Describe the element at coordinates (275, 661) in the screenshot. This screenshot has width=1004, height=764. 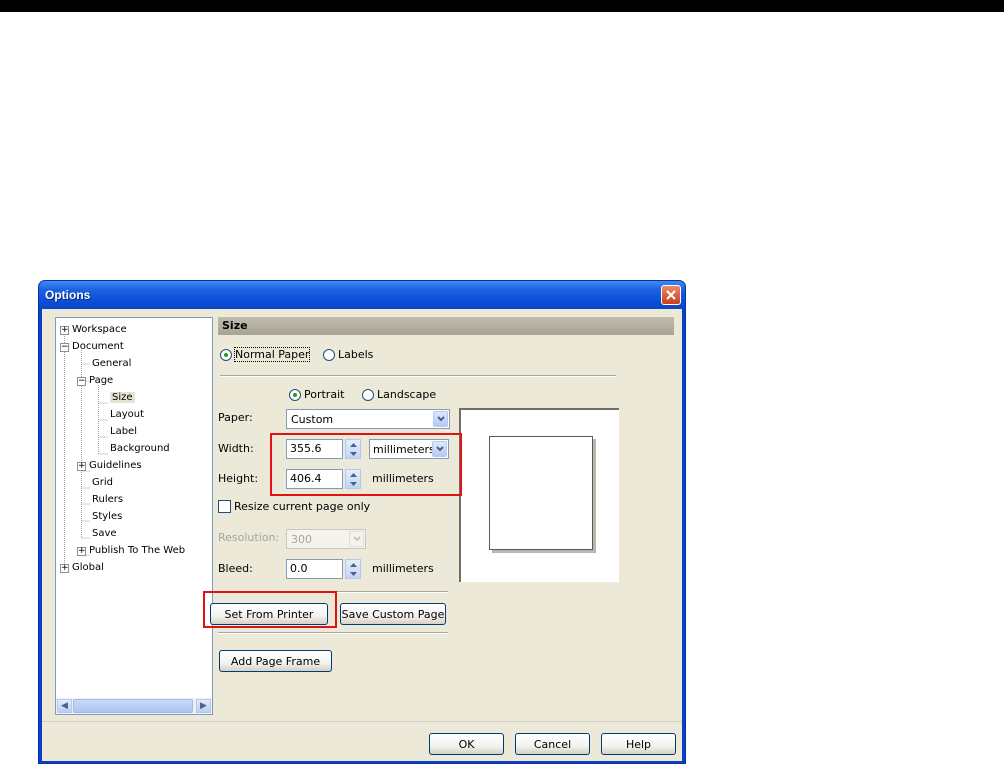
I see `add-page-frame-button: Add Page Frame` at that location.